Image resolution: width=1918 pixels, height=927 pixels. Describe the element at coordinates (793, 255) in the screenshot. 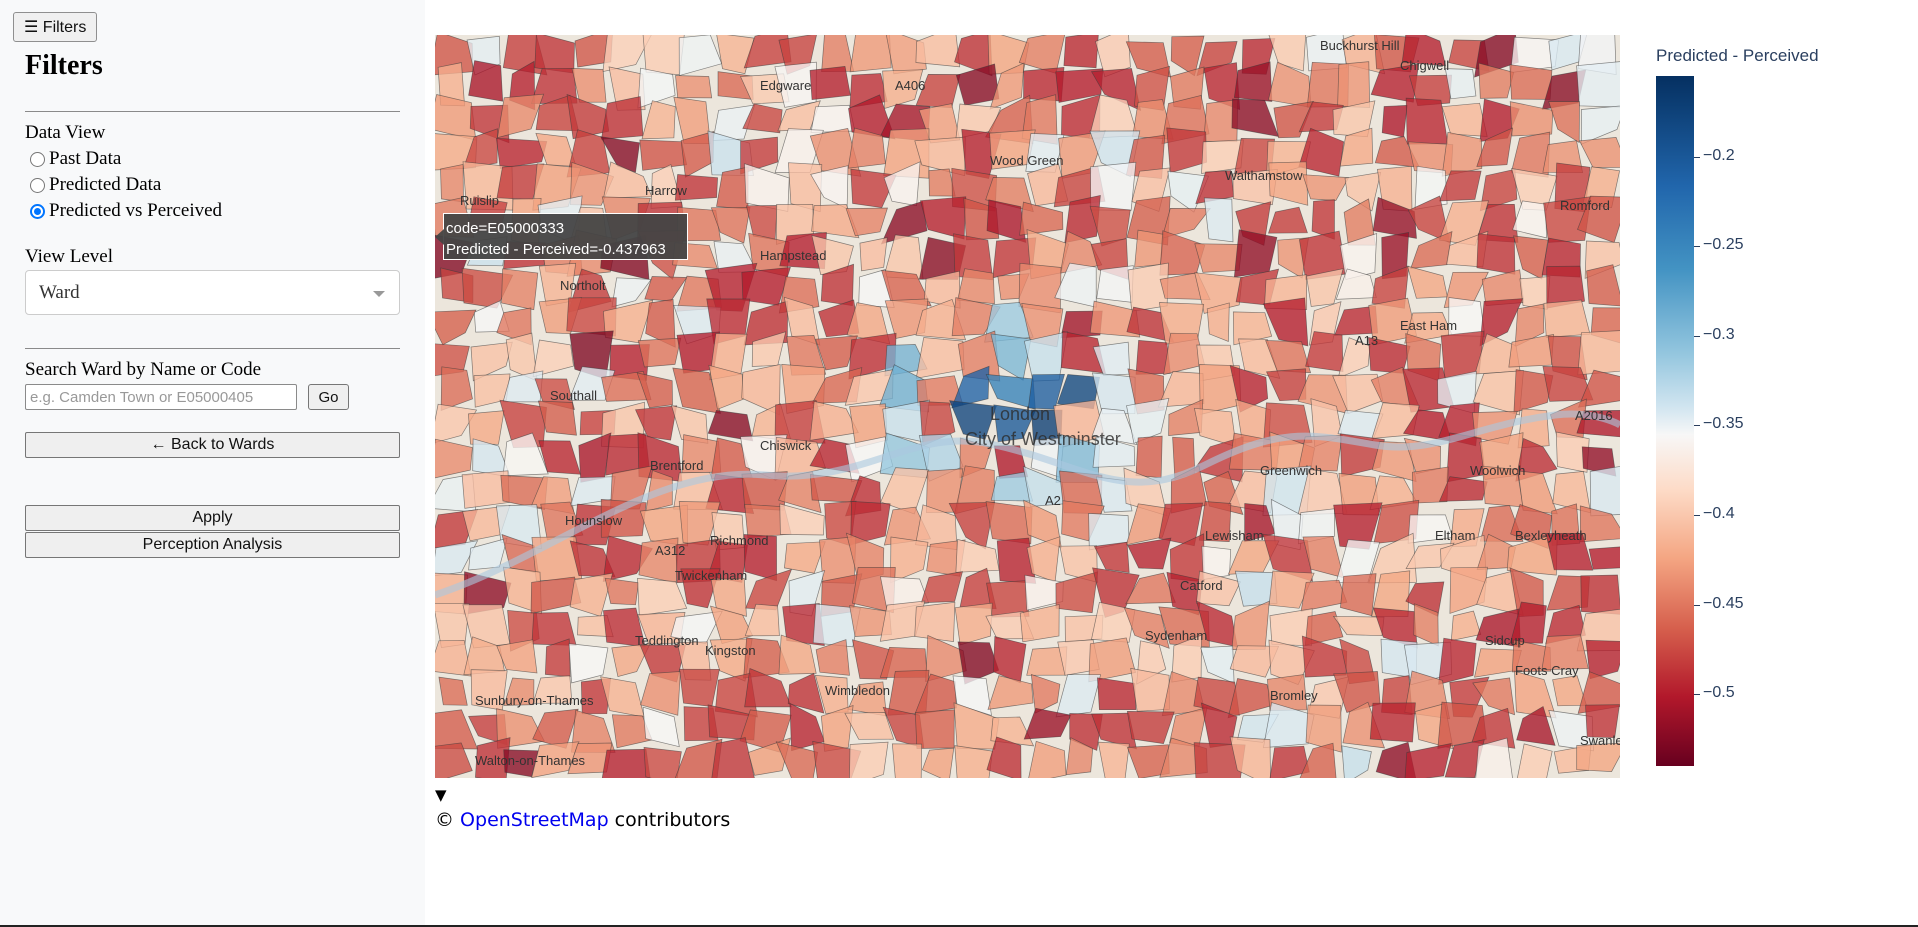

I see `map-place-label: Hampstead` at that location.